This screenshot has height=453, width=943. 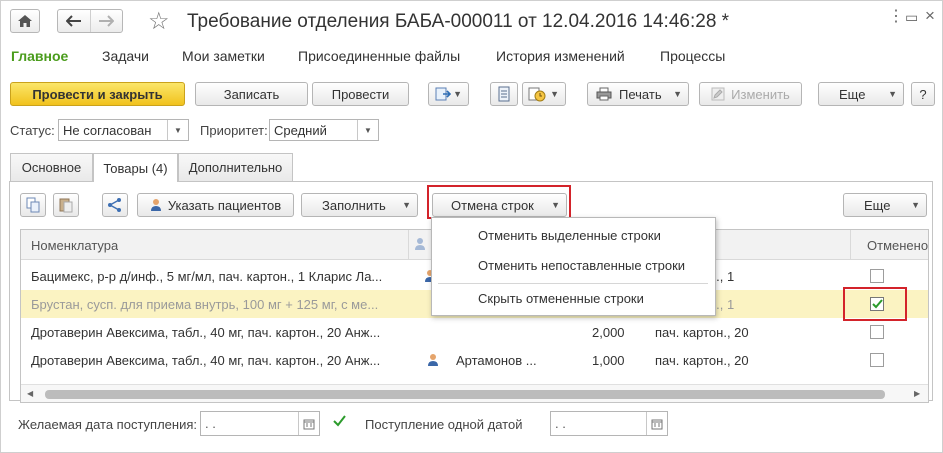 What do you see at coordinates (125, 56) in the screenshot?
I see `menu-tasks: Задачи` at bounding box center [125, 56].